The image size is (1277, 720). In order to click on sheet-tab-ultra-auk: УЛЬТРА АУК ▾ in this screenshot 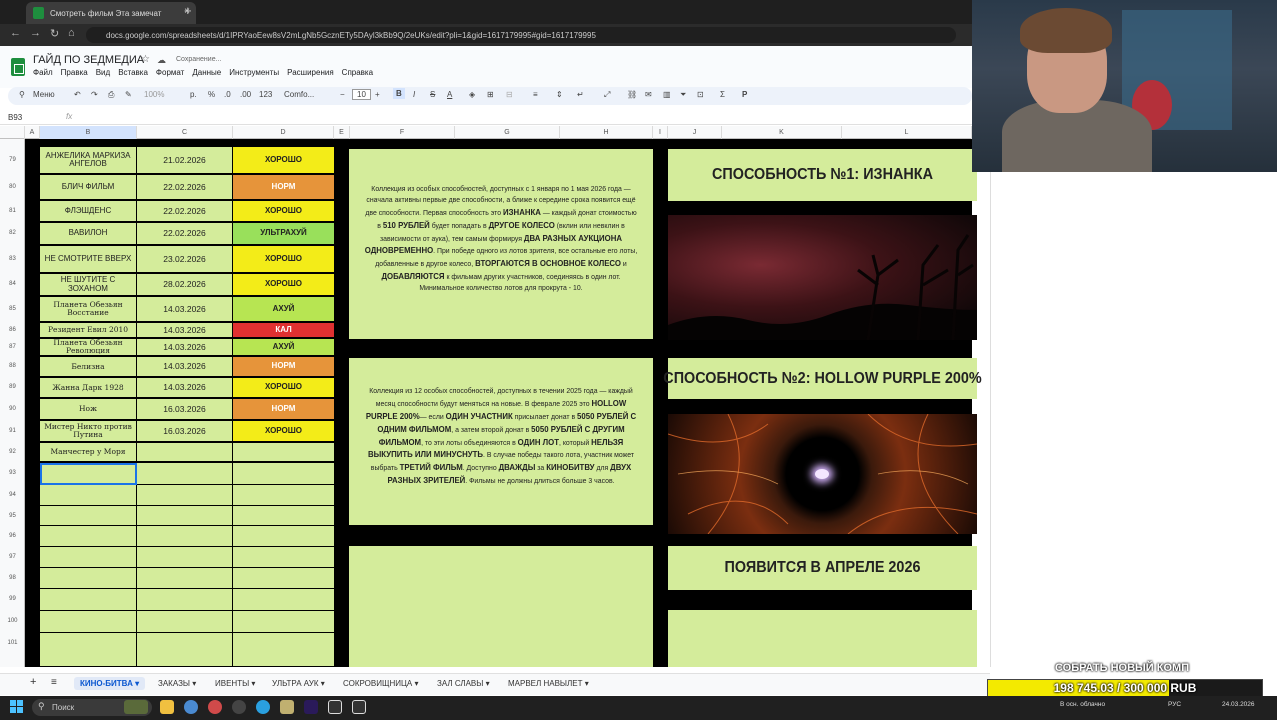, I will do `click(298, 683)`.